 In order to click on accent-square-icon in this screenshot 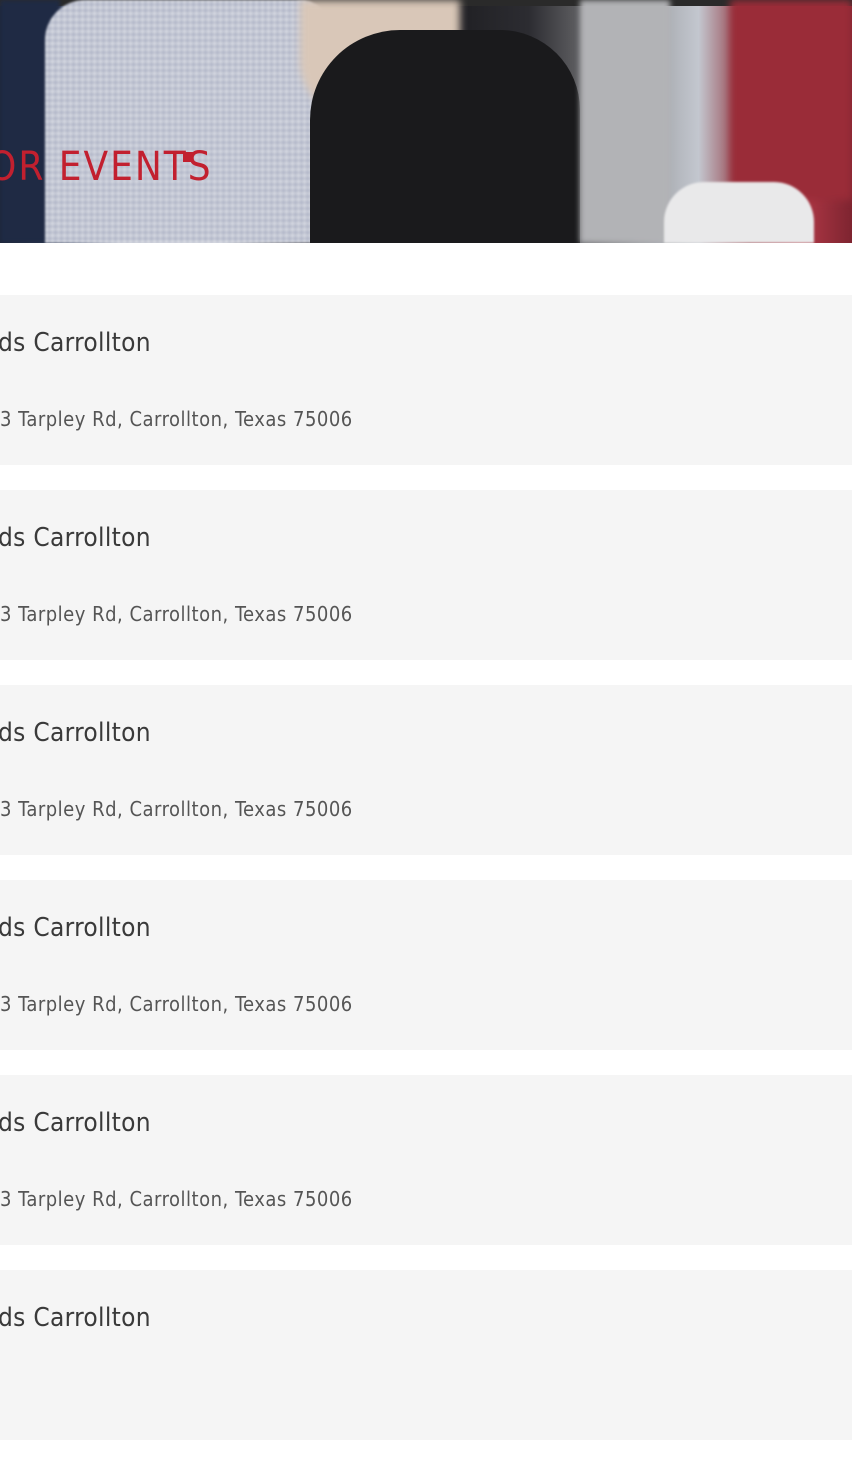, I will do `click(188, 157)`.